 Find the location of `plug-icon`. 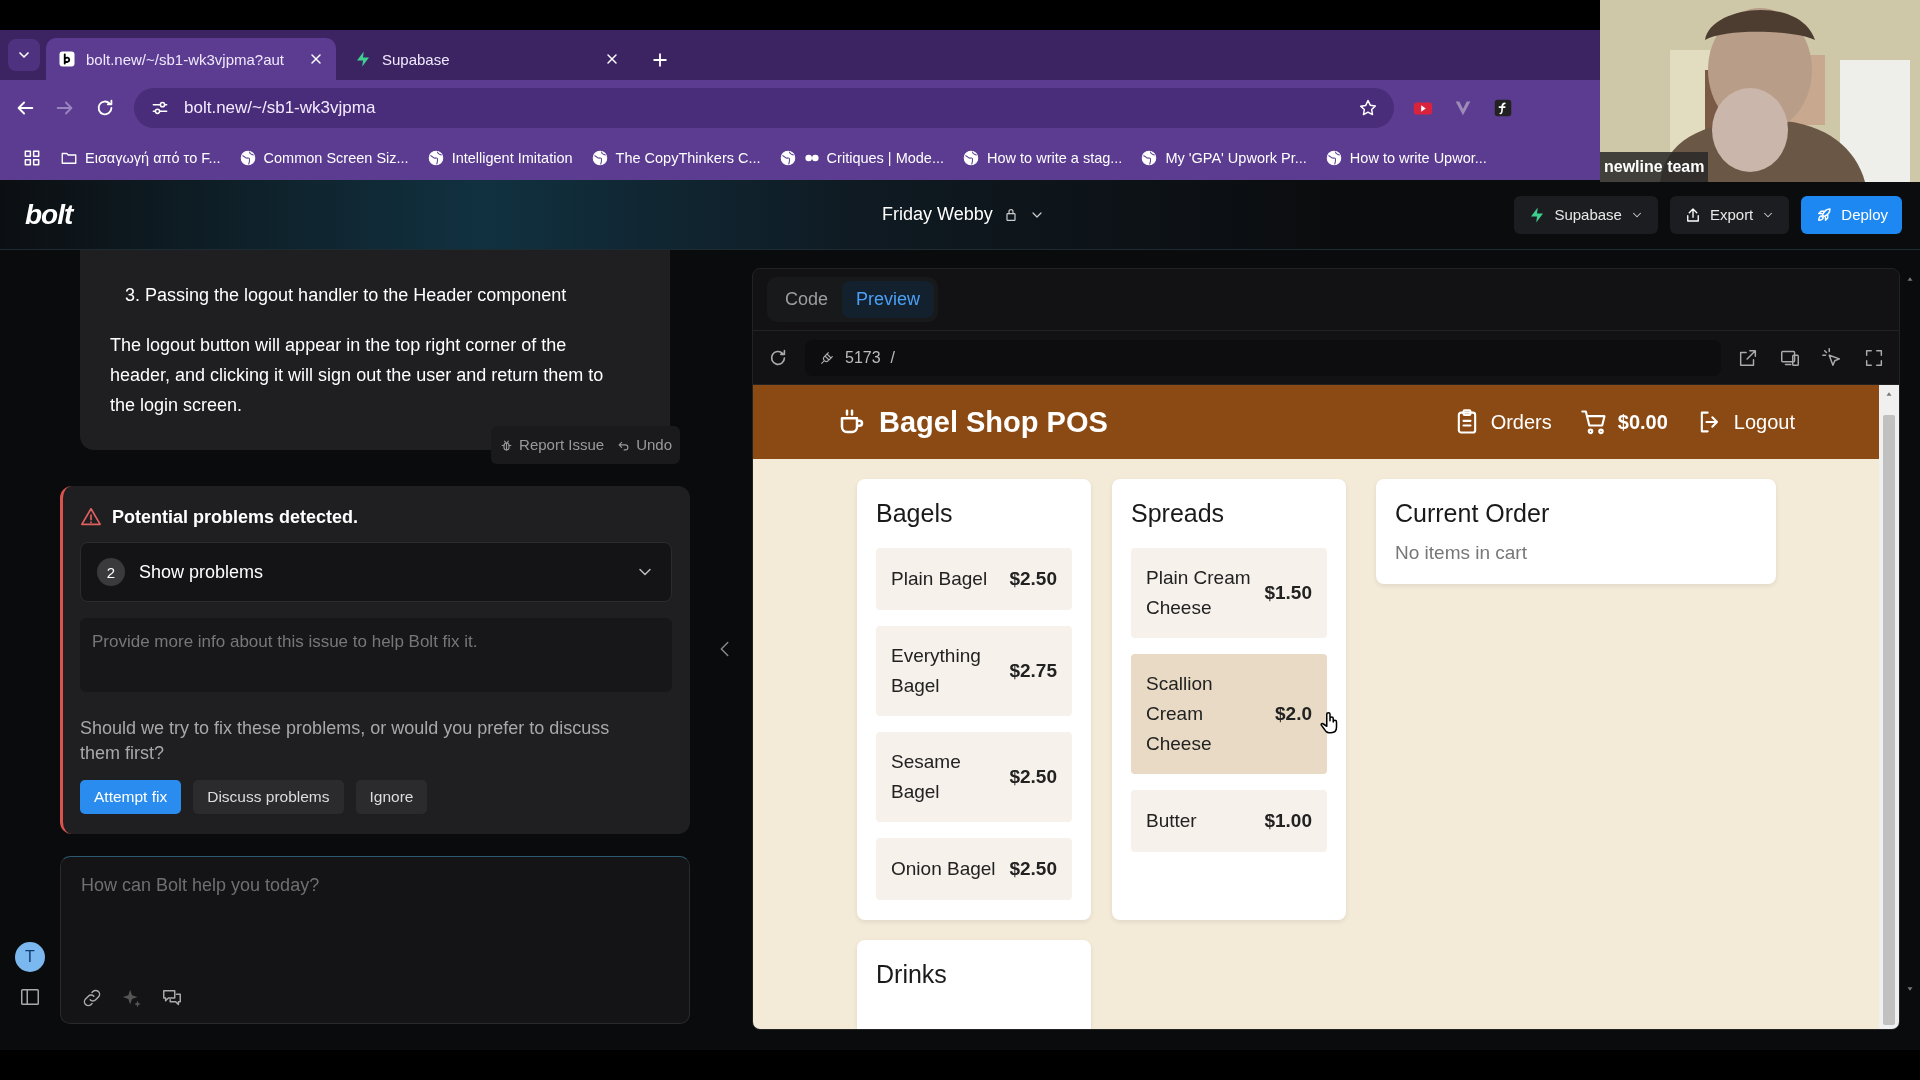

plug-icon is located at coordinates (827, 357).